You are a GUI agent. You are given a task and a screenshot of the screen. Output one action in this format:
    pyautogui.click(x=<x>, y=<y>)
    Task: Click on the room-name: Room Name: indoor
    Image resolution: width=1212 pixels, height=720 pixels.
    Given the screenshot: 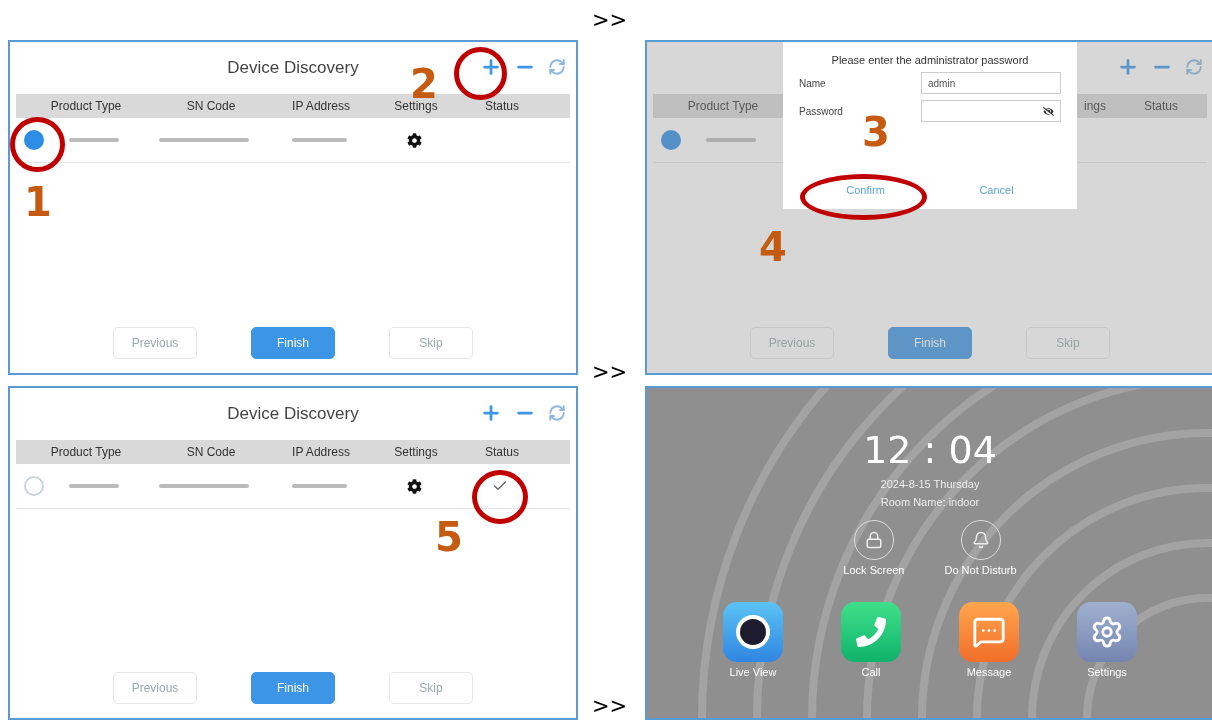 What is the action you would take?
    pyautogui.click(x=930, y=502)
    